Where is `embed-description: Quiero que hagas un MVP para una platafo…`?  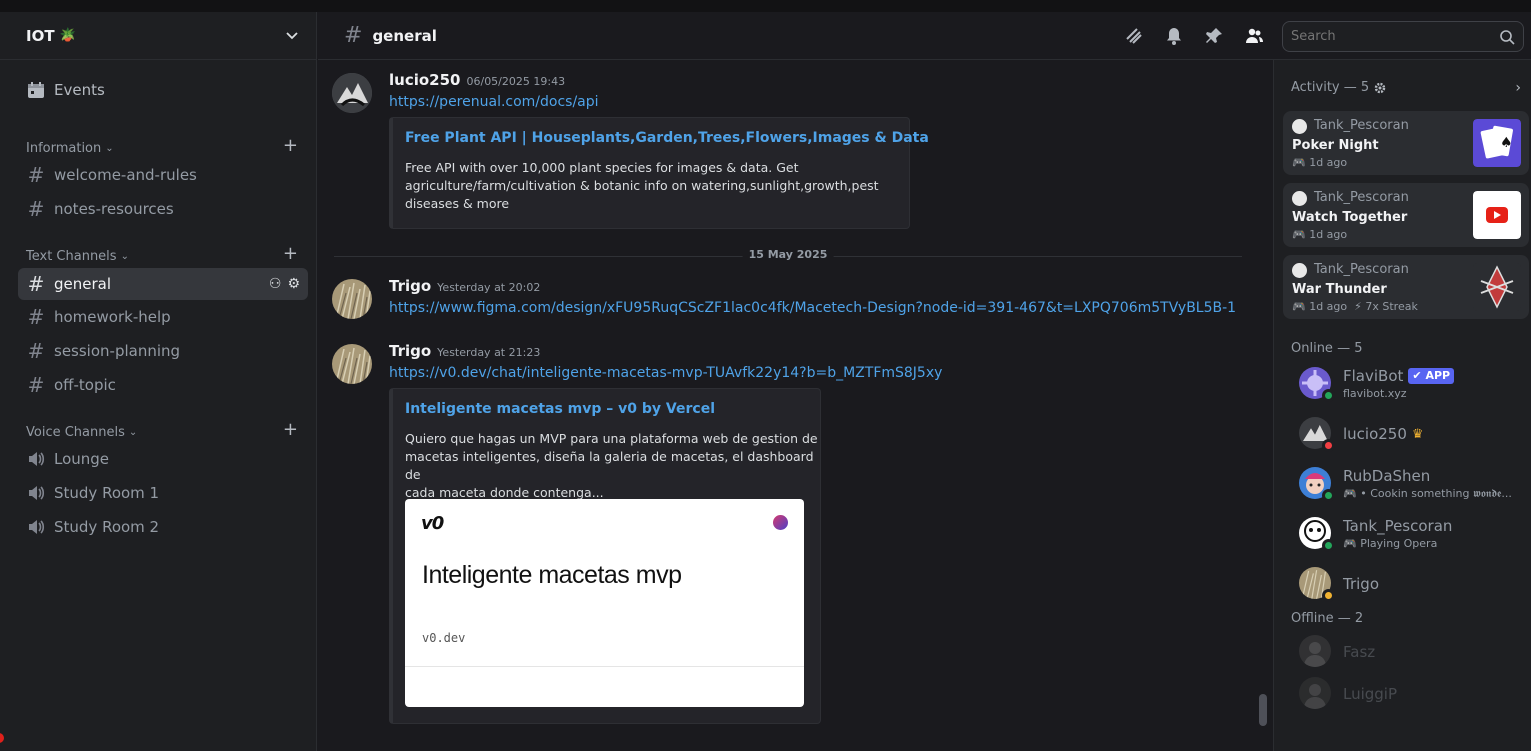
embed-description: Quiero que hagas un MVP para una platafo… is located at coordinates (611, 465).